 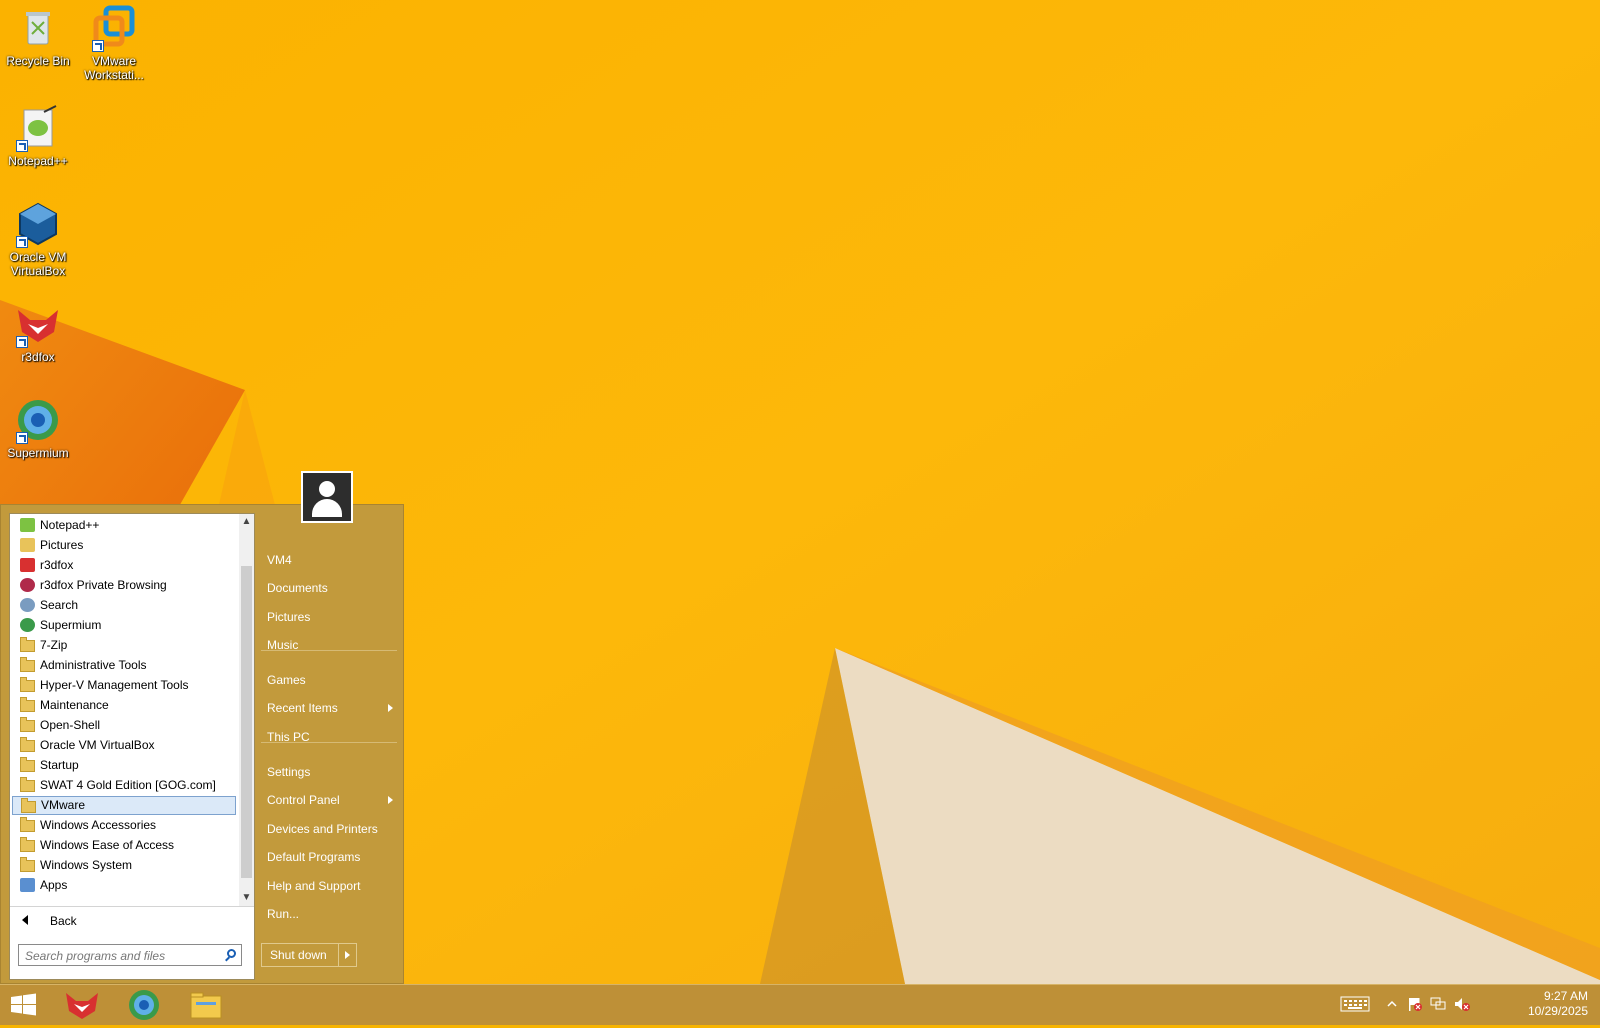 I want to click on program-item: 7-Zip, so click(x=124, y=645).